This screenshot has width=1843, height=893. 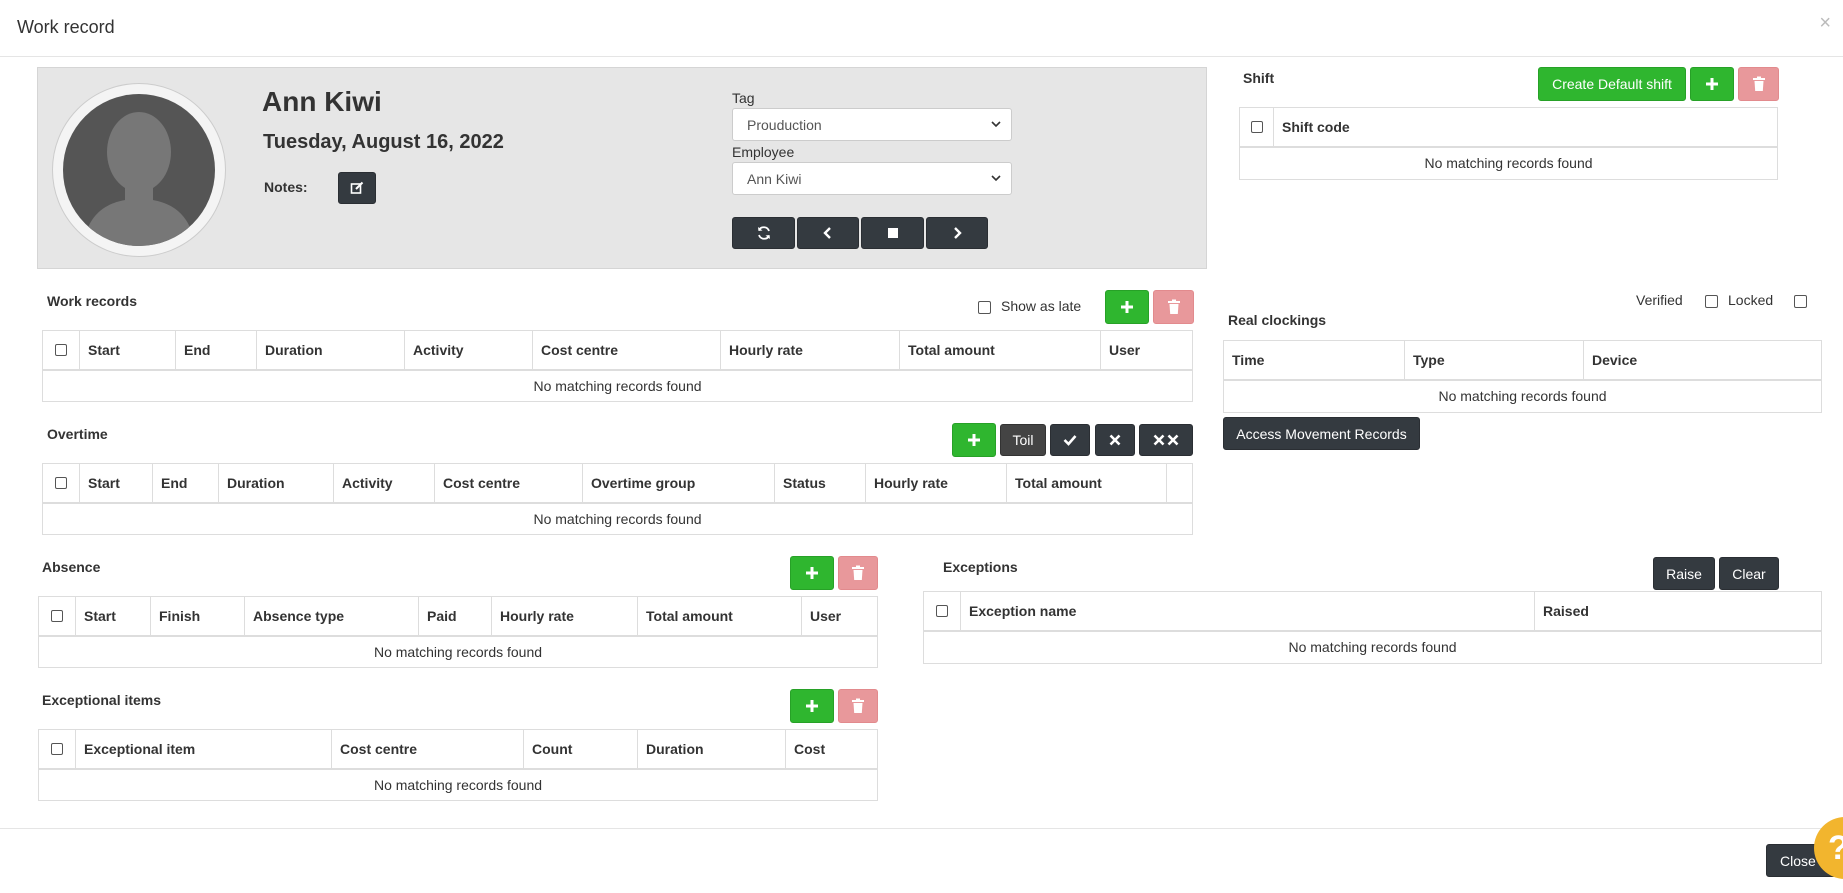 What do you see at coordinates (1659, 300) in the screenshot?
I see `verified-label: Verified` at bounding box center [1659, 300].